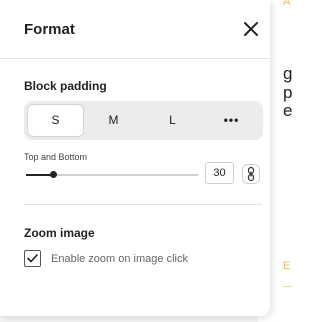  What do you see at coordinates (49, 29) in the screenshot?
I see `panel-title: Format` at bounding box center [49, 29].